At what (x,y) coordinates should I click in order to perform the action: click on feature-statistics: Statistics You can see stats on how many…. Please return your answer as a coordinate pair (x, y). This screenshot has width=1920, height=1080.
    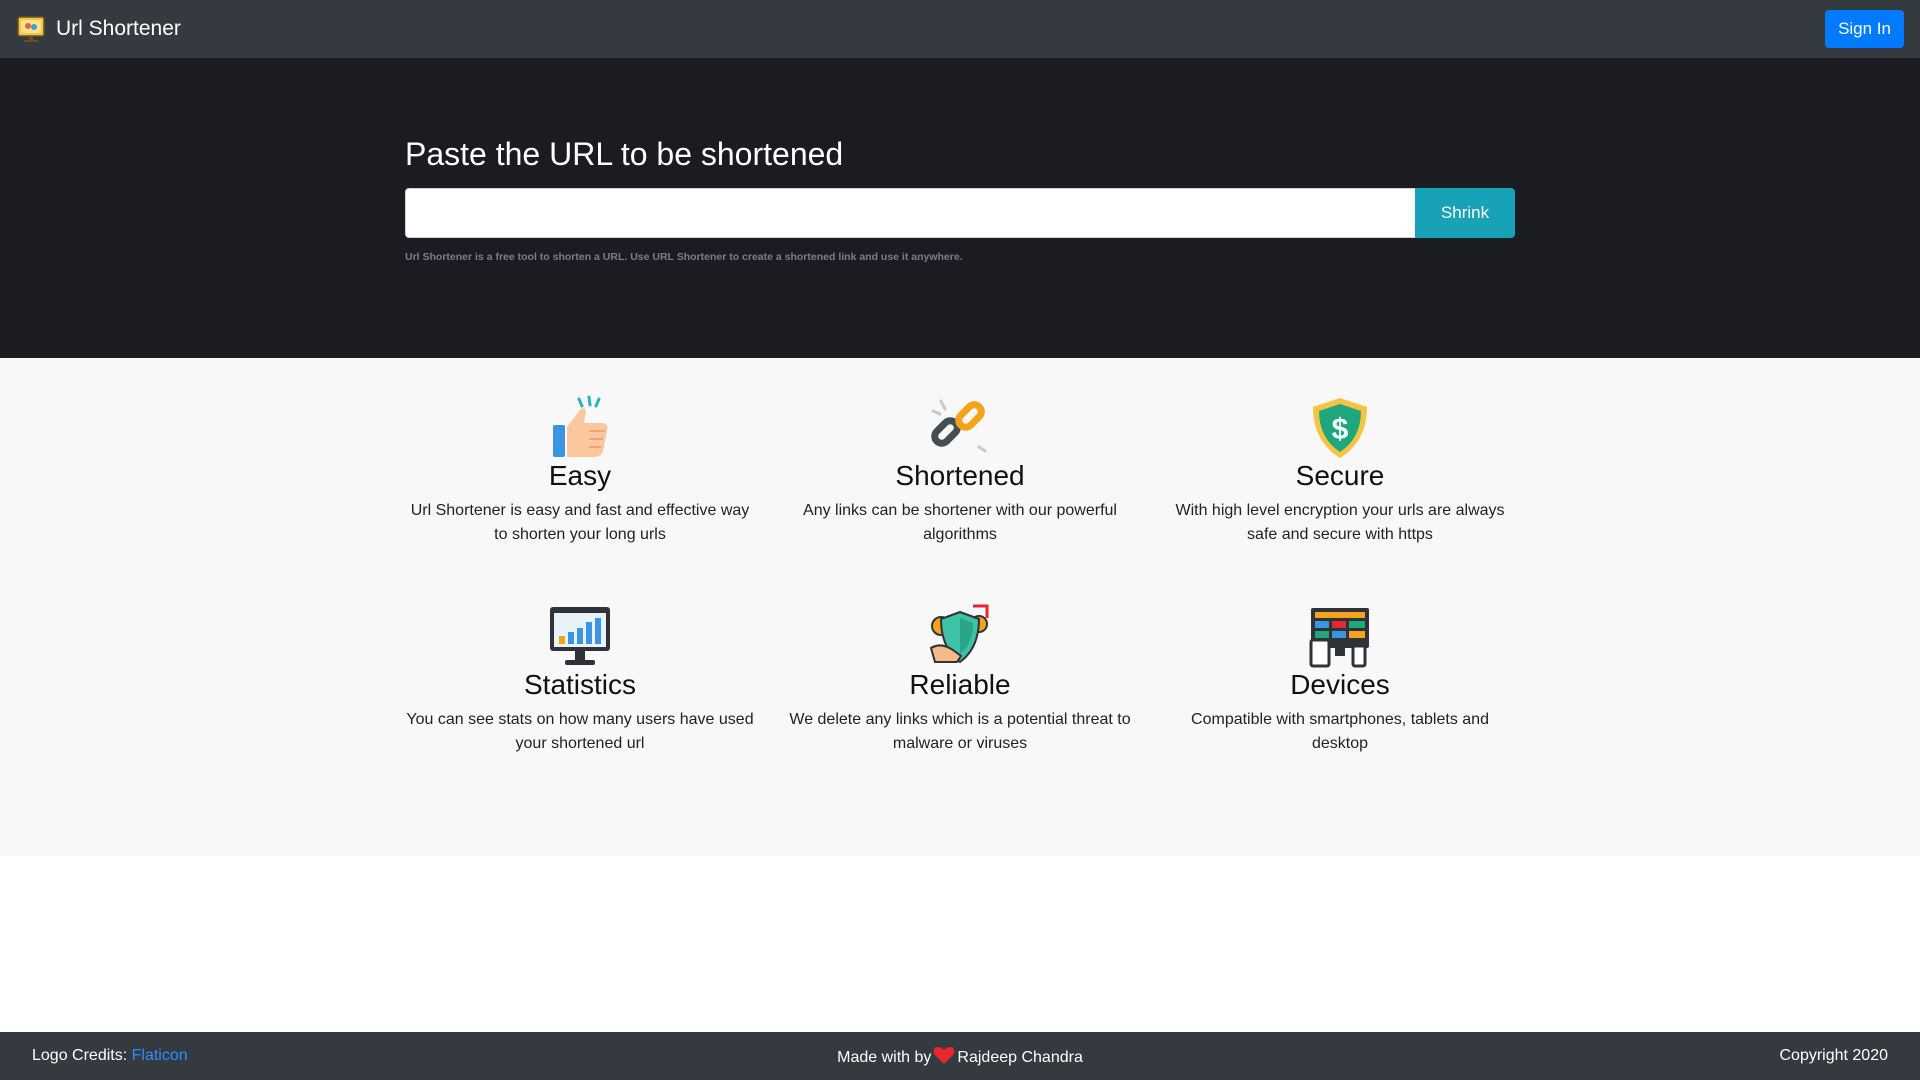
    Looking at the image, I should click on (580, 680).